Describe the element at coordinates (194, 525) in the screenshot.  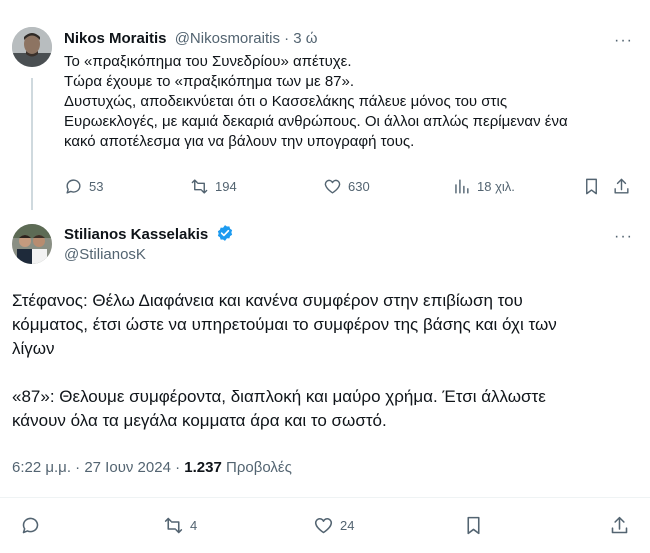
I see `repost-count: 4` at that location.